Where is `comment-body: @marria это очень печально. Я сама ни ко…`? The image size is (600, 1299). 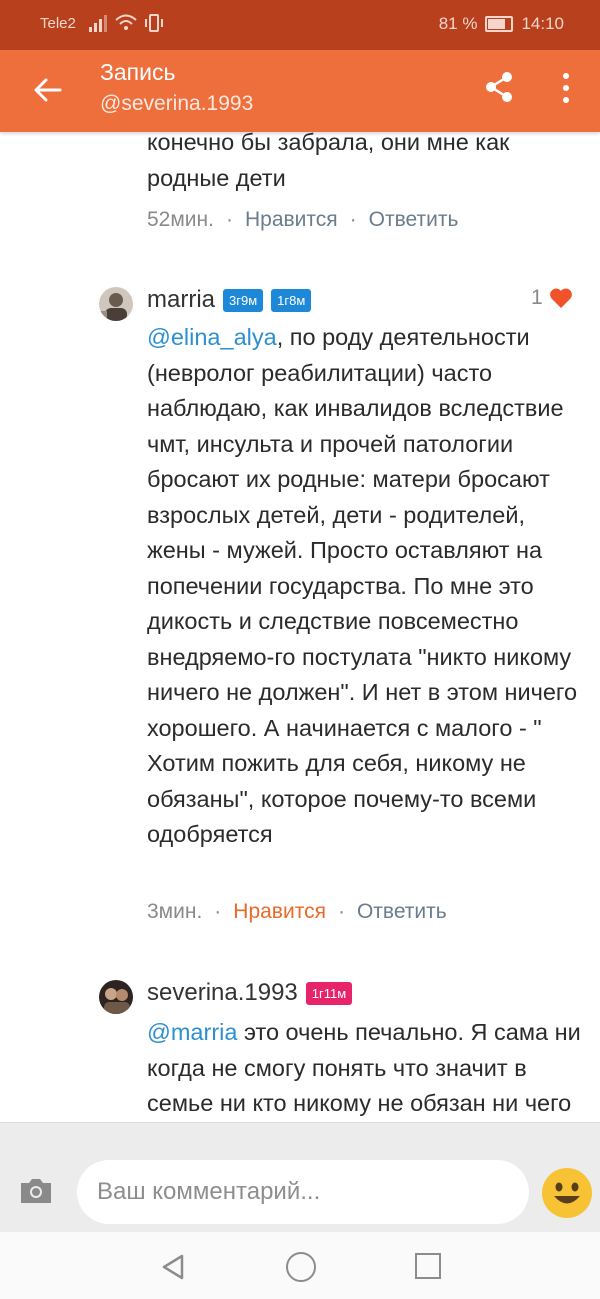
comment-body: @marria это очень печально. Я сама ни ко… is located at coordinates (367, 1068).